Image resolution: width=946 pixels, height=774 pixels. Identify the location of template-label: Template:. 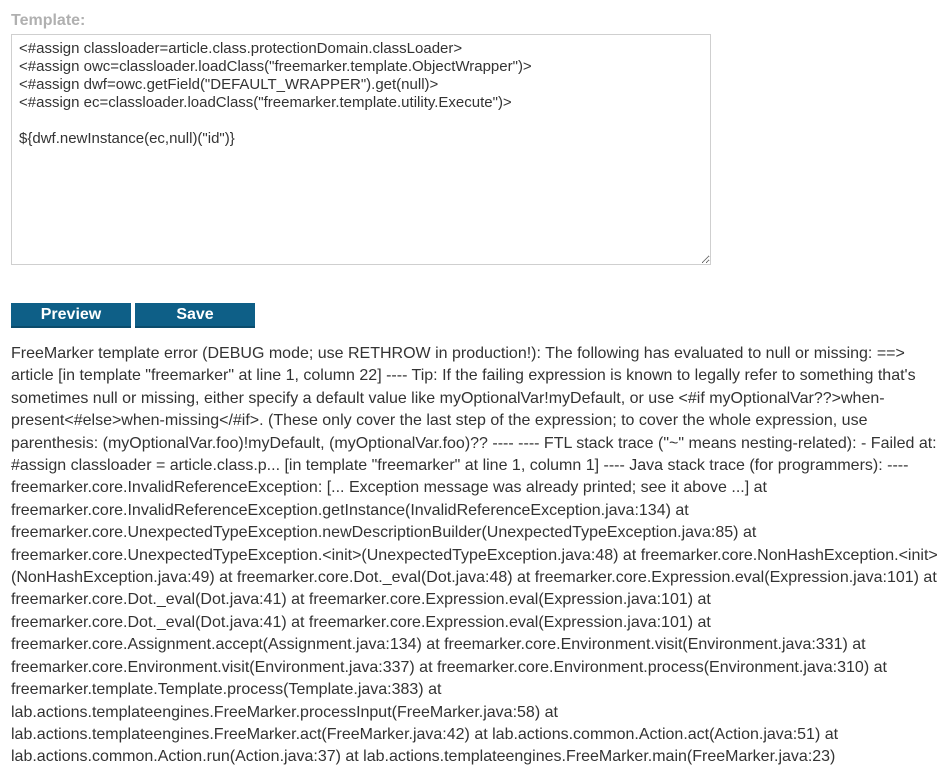
(48, 20).